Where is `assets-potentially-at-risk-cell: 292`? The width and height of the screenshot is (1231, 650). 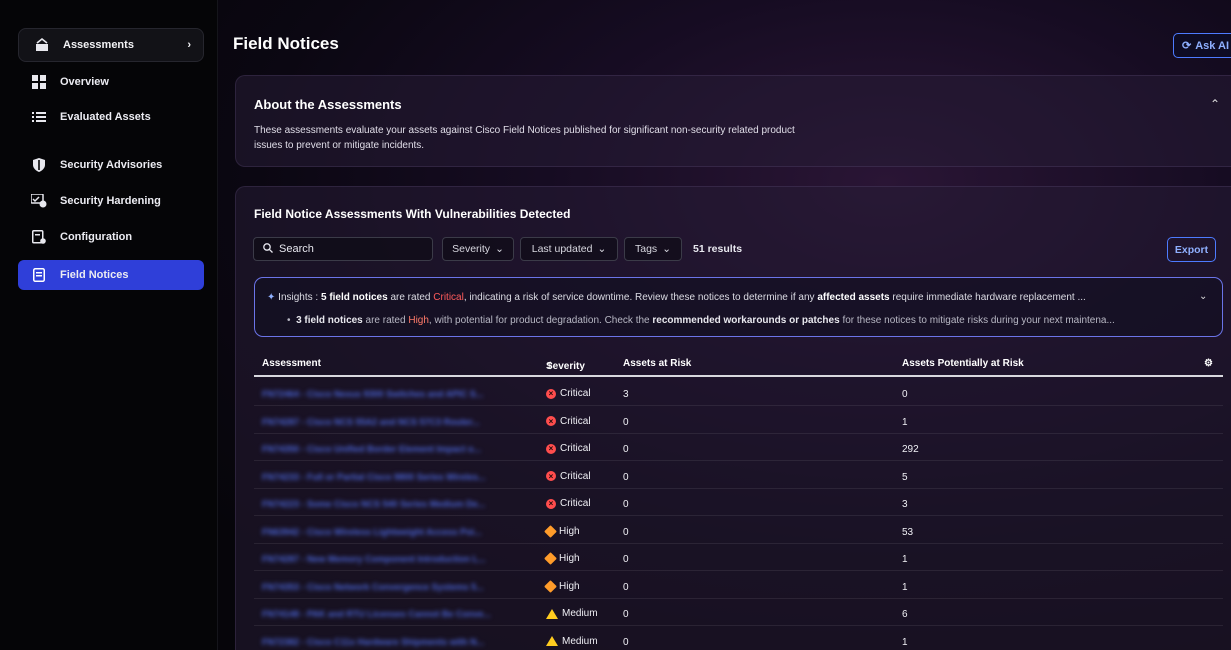
assets-potentially-at-risk-cell: 292 is located at coordinates (910, 449).